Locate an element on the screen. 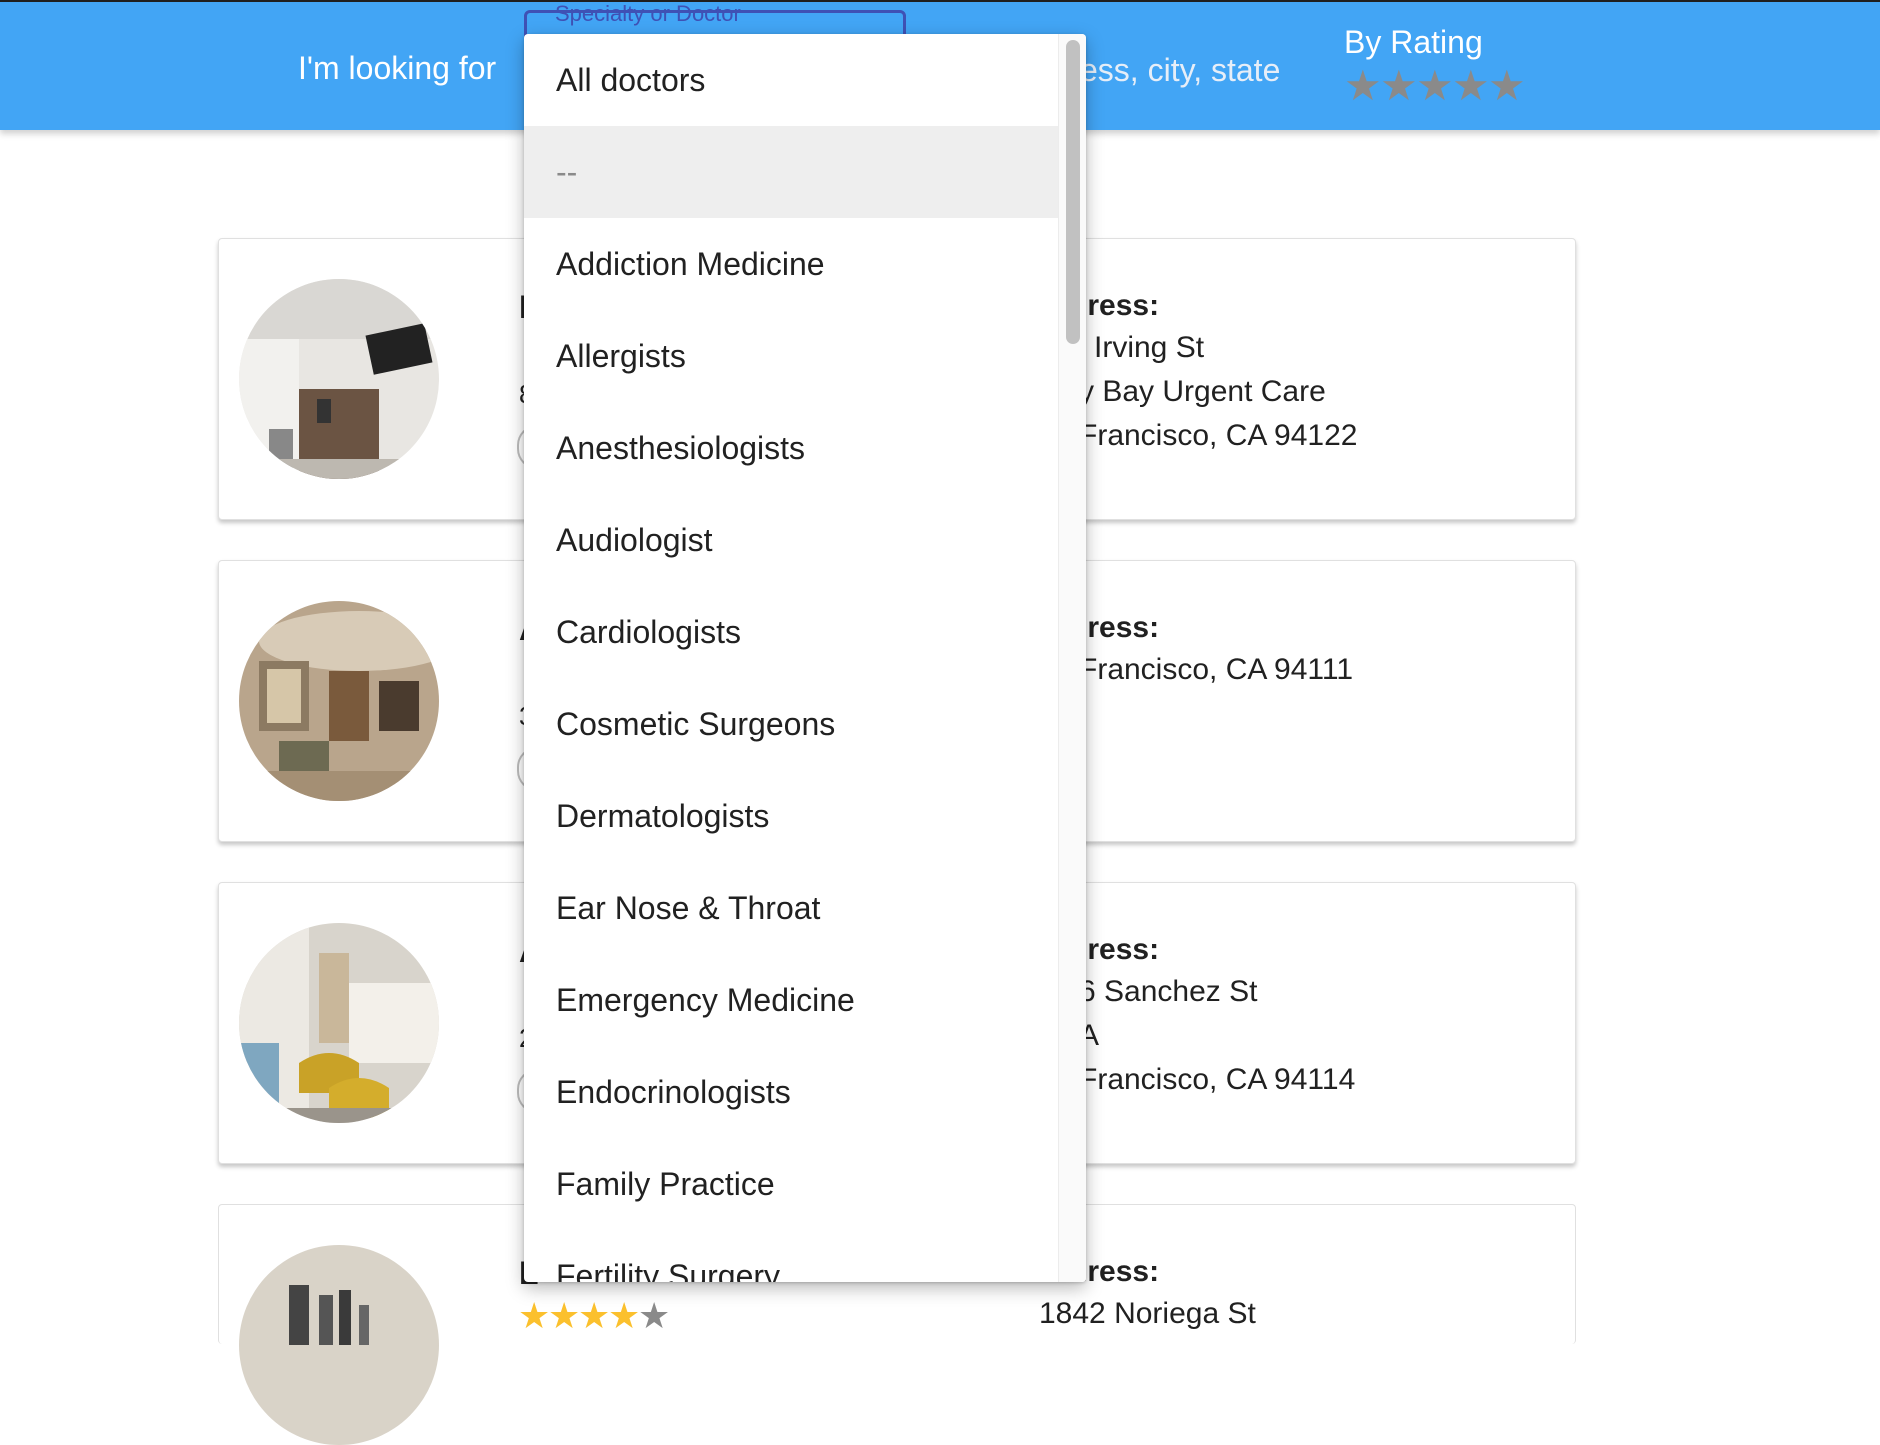 Image resolution: width=1880 pixels, height=1445 pixels. rating-filter-stars: ★ ★ ★ ★ ★ is located at coordinates (1435, 86).